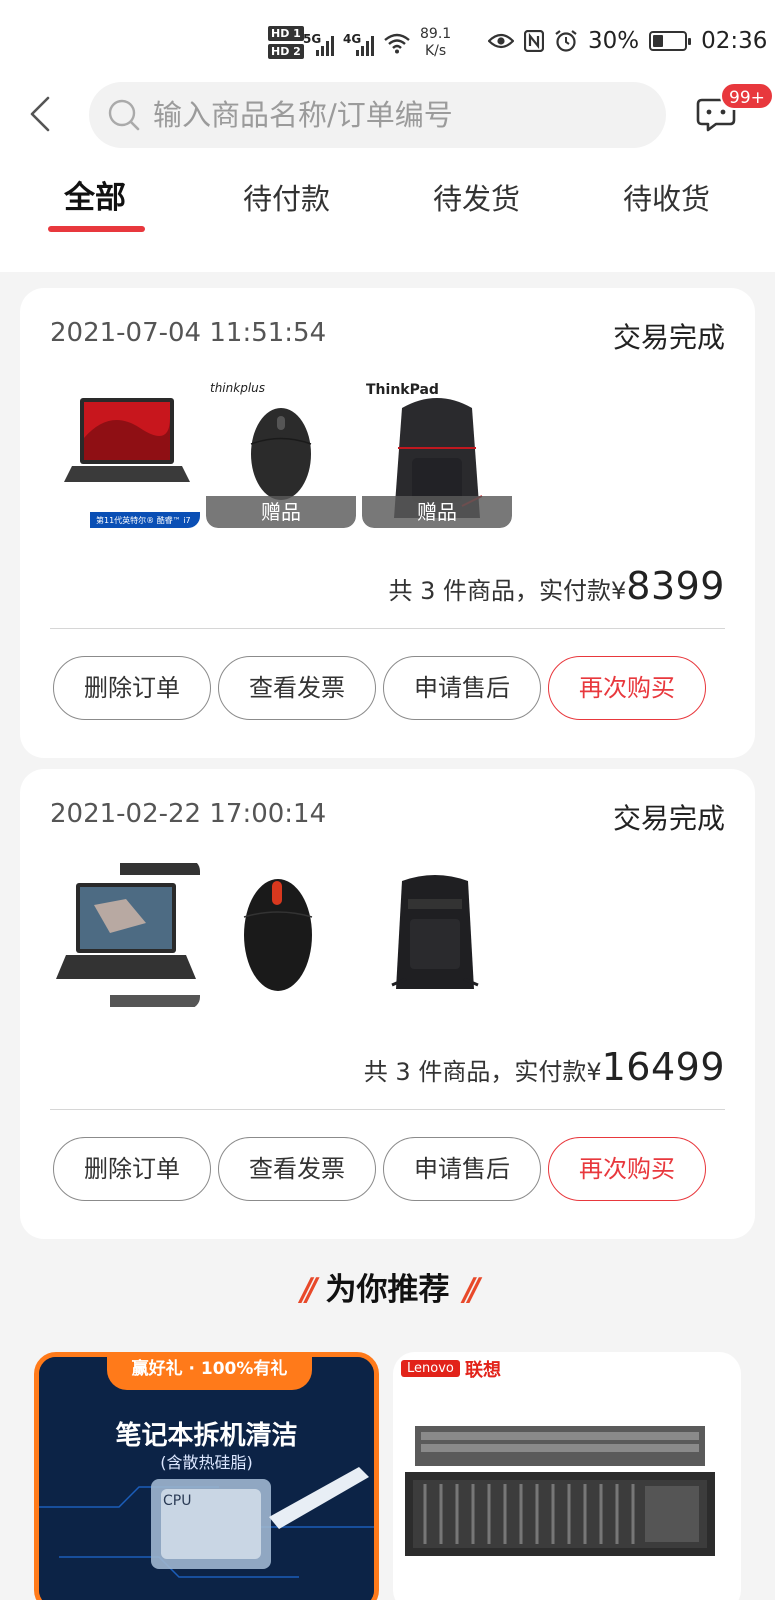 The image size is (775, 1600). I want to click on search-bar, so click(377, 115).